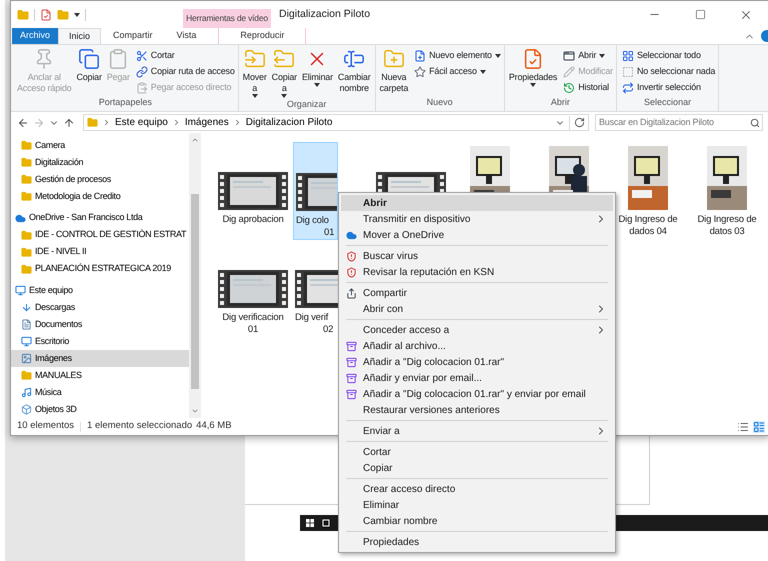 The width and height of the screenshot is (768, 561). What do you see at coordinates (100, 409) in the screenshot?
I see `nav-item: Objetos 3D` at bounding box center [100, 409].